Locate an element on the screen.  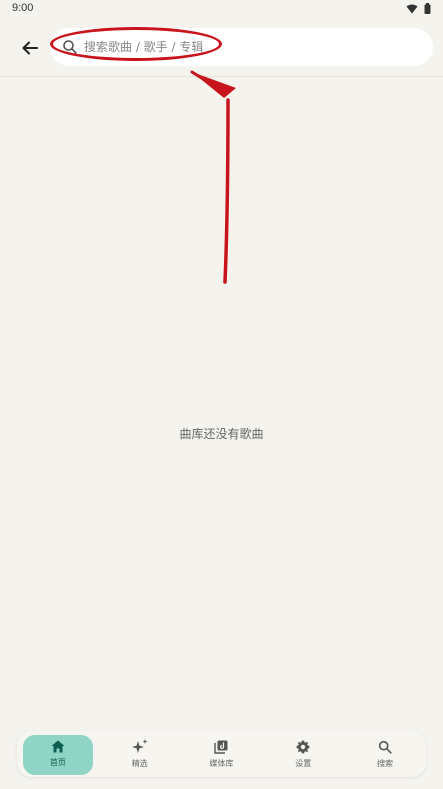
search-input is located at coordinates (249, 47).